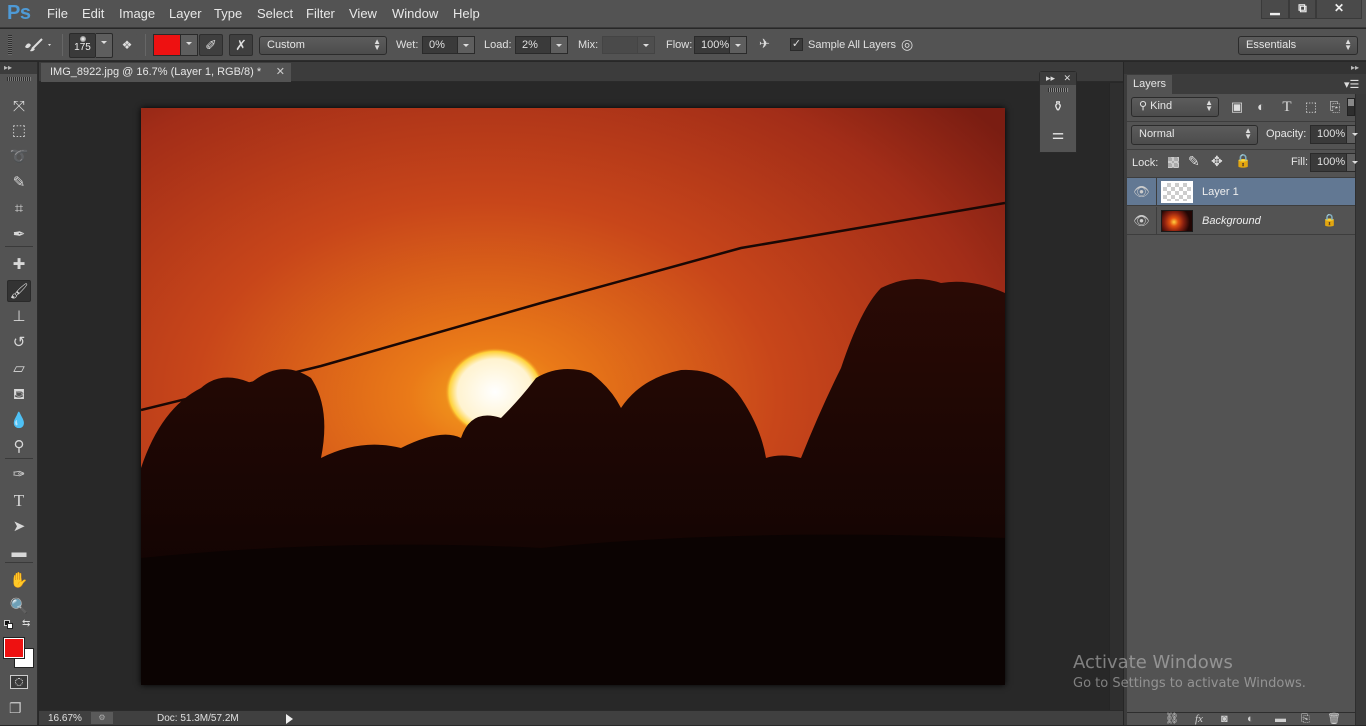 This screenshot has height=726, width=1366. What do you see at coordinates (796, 44) in the screenshot?
I see `sample-all-layers-checkbox: ✓` at bounding box center [796, 44].